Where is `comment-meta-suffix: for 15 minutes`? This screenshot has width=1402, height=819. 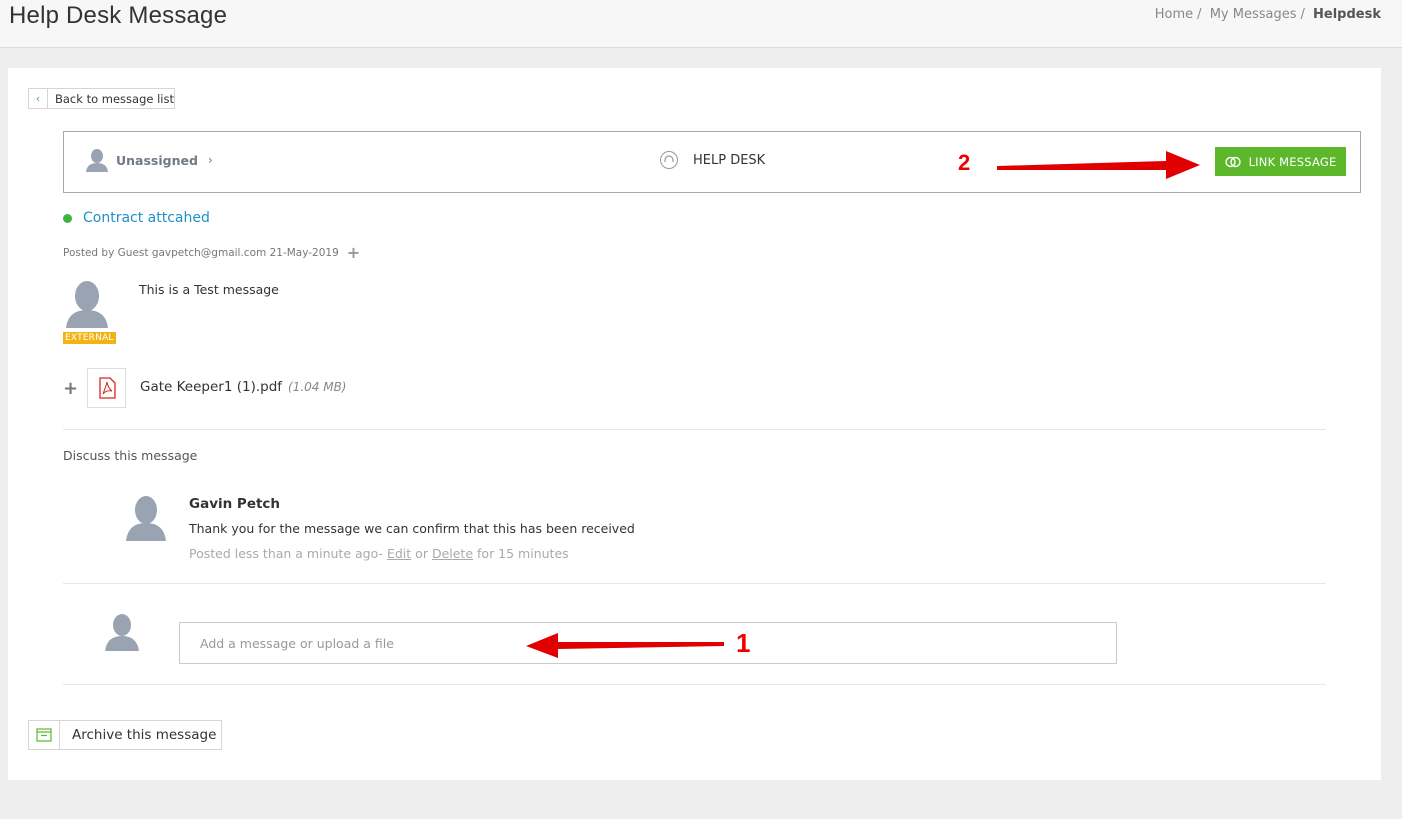
comment-meta-suffix: for 15 minutes is located at coordinates (523, 553).